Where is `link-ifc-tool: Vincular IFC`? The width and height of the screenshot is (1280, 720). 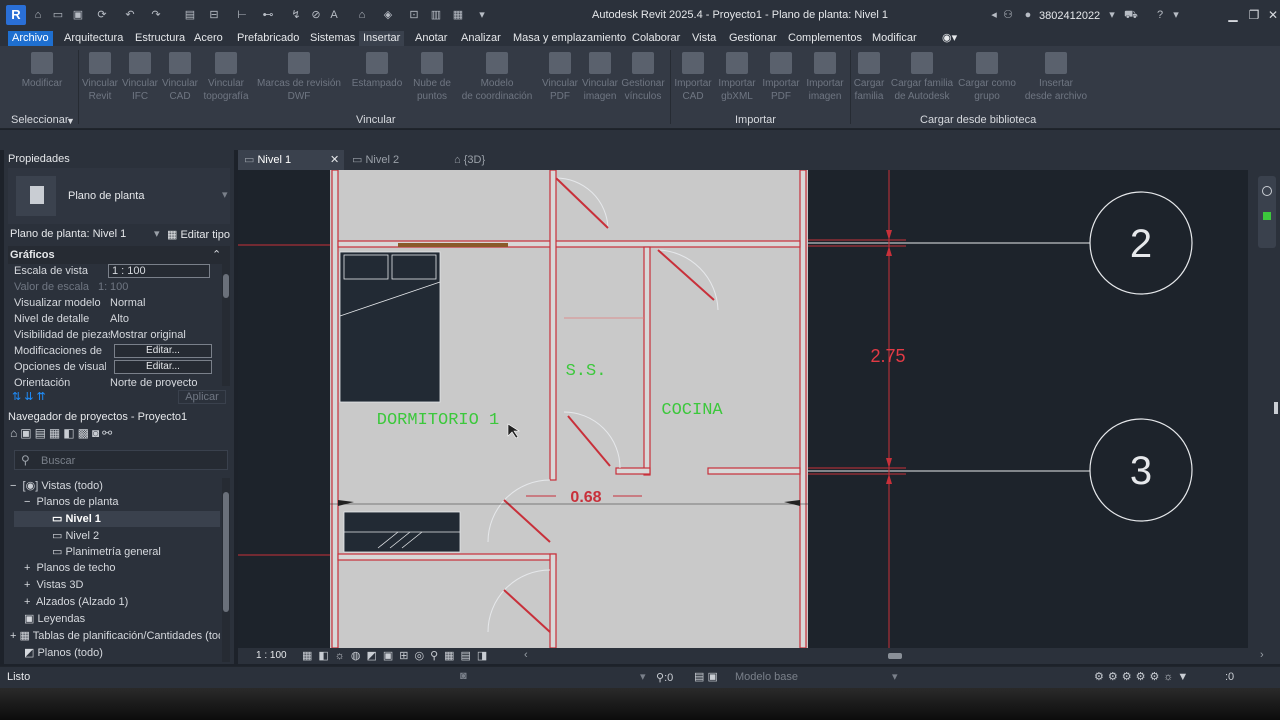
link-ifc-tool: Vincular IFC is located at coordinates (140, 77).